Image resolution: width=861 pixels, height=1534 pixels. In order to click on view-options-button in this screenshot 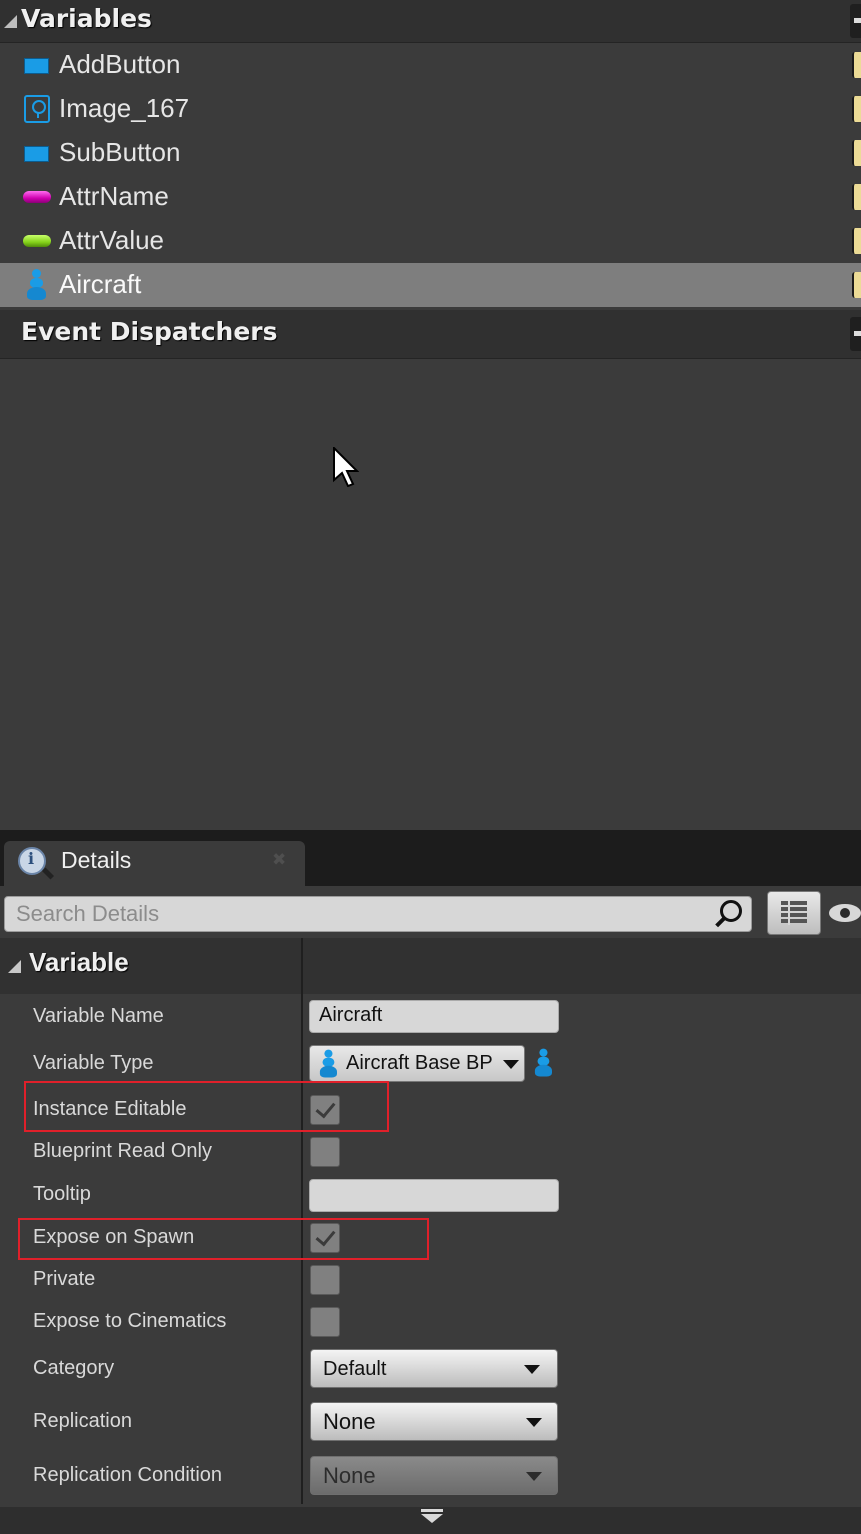, I will do `click(794, 913)`.